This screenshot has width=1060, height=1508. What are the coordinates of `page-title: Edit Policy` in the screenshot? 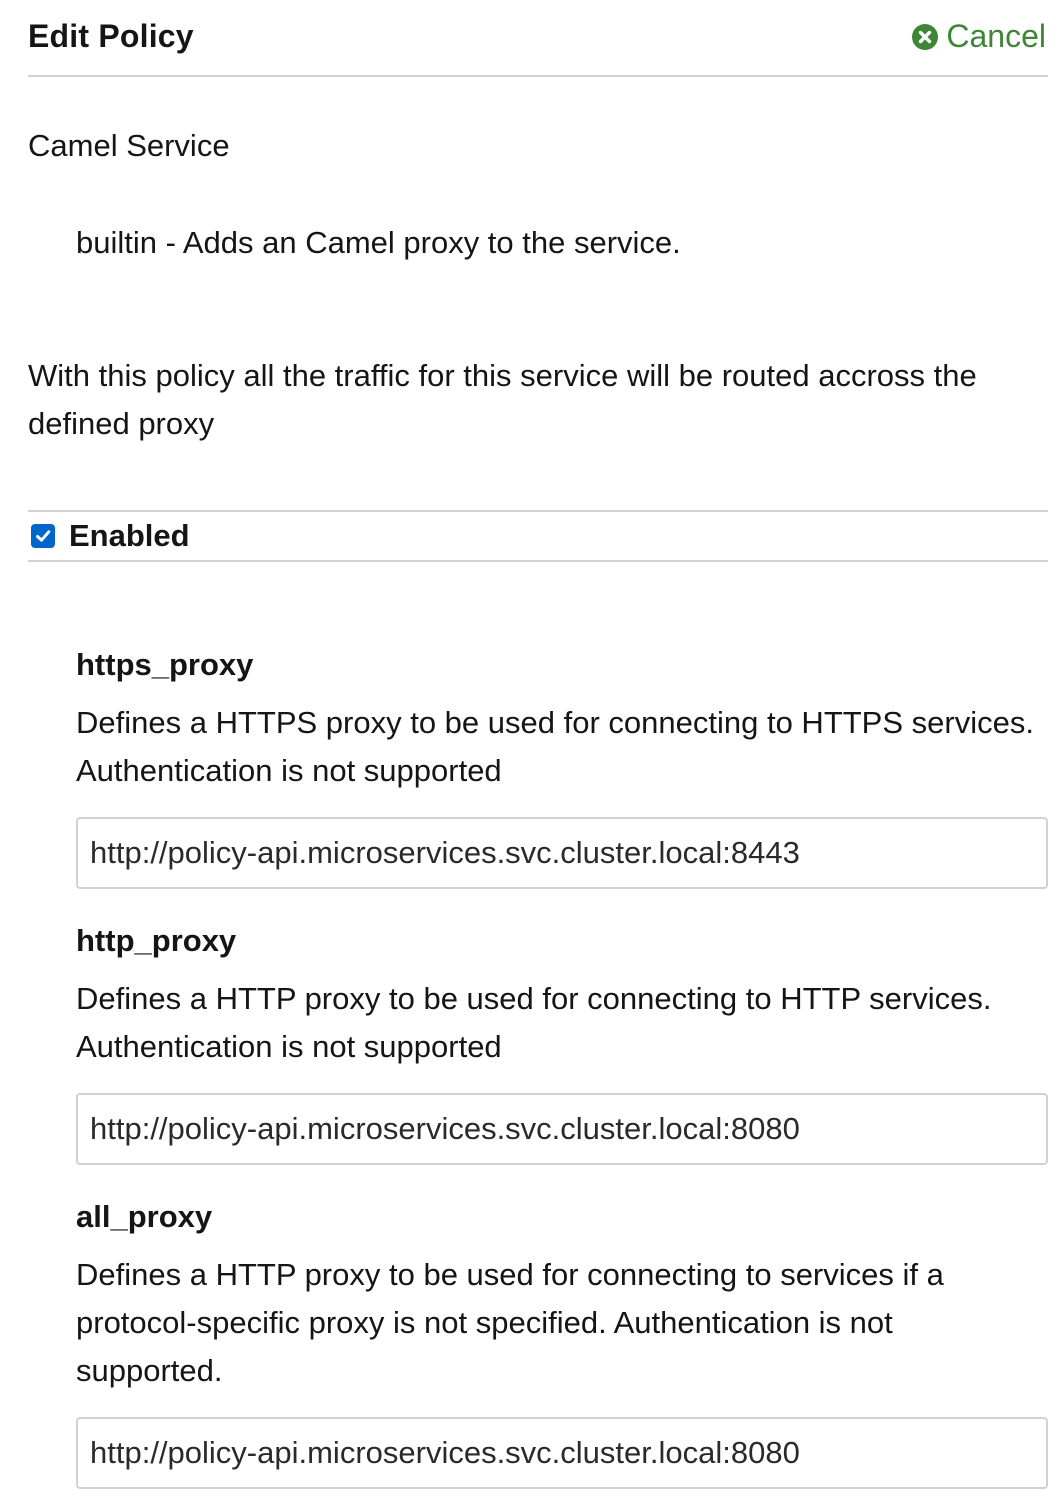 It's located at (111, 36).